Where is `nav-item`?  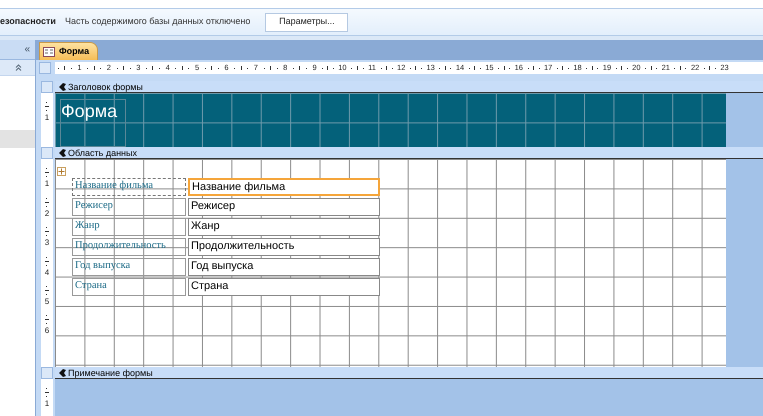
nav-item is located at coordinates (17, 139).